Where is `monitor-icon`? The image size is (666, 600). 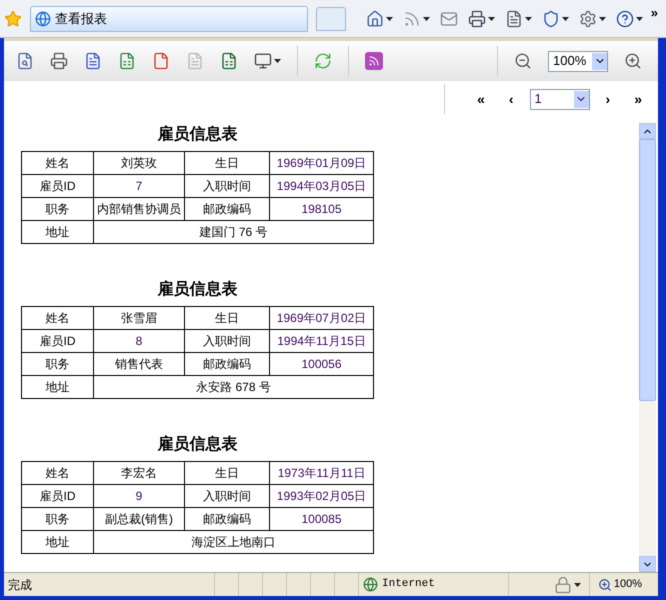 monitor-icon is located at coordinates (267, 61).